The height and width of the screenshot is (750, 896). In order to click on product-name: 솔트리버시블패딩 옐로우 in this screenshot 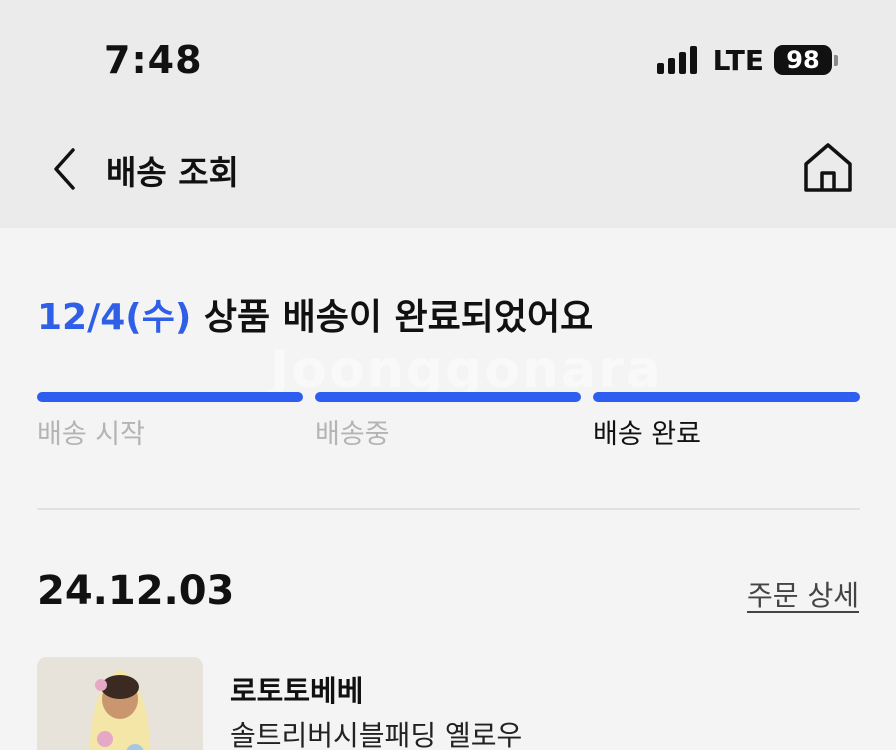, I will do `click(376, 732)`.